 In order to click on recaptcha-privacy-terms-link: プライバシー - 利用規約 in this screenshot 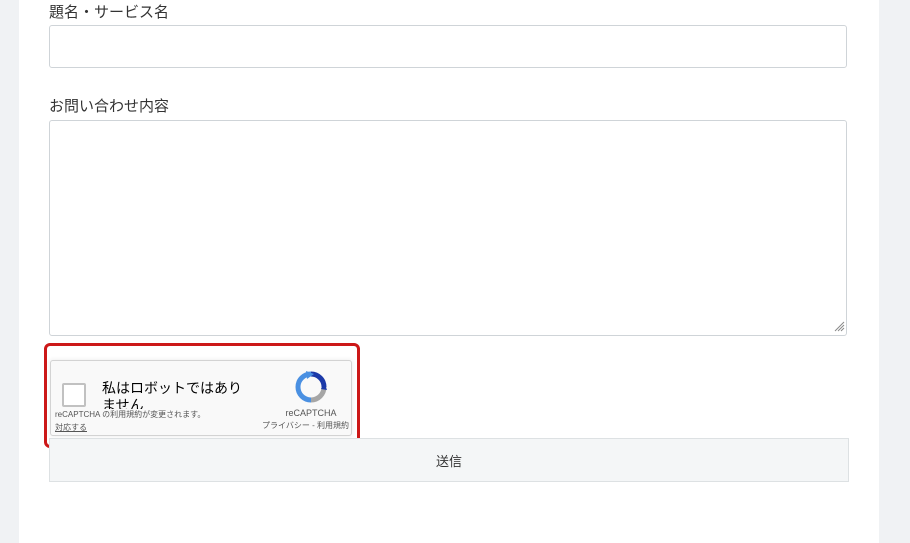, I will do `click(296, 425)`.